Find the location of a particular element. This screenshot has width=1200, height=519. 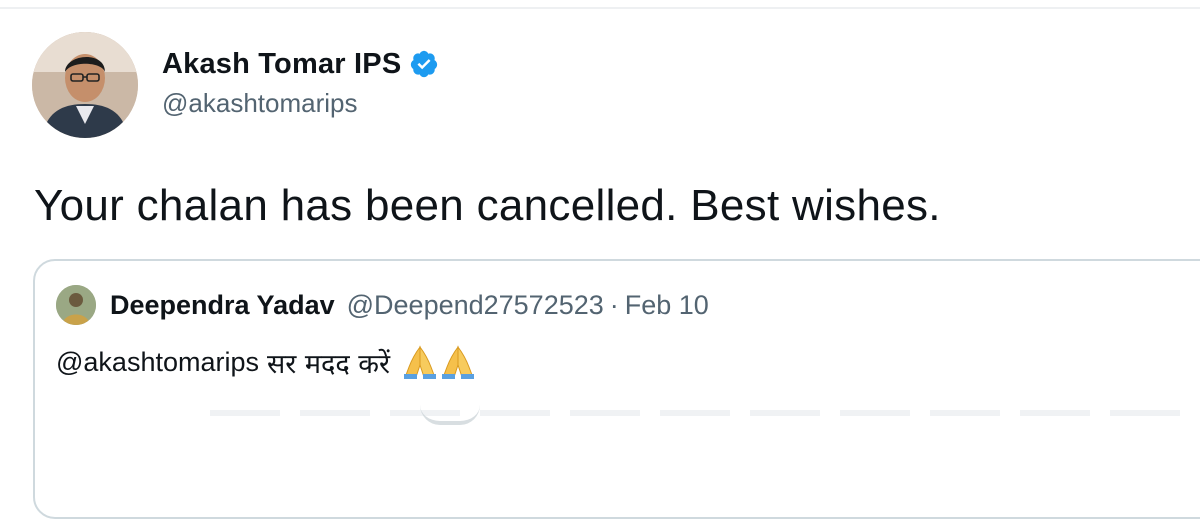

quoted-mention-link: @akashtomarips is located at coordinates (157, 362).